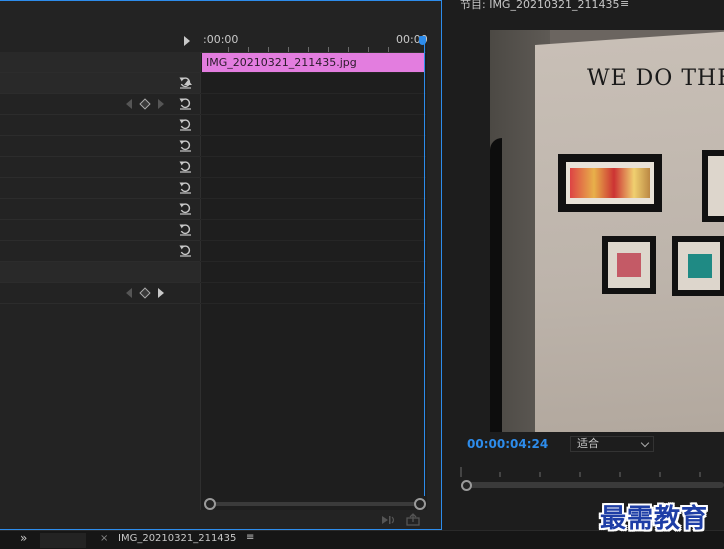  I want to click on timeline-zoom-scrollbar, so click(315, 504).